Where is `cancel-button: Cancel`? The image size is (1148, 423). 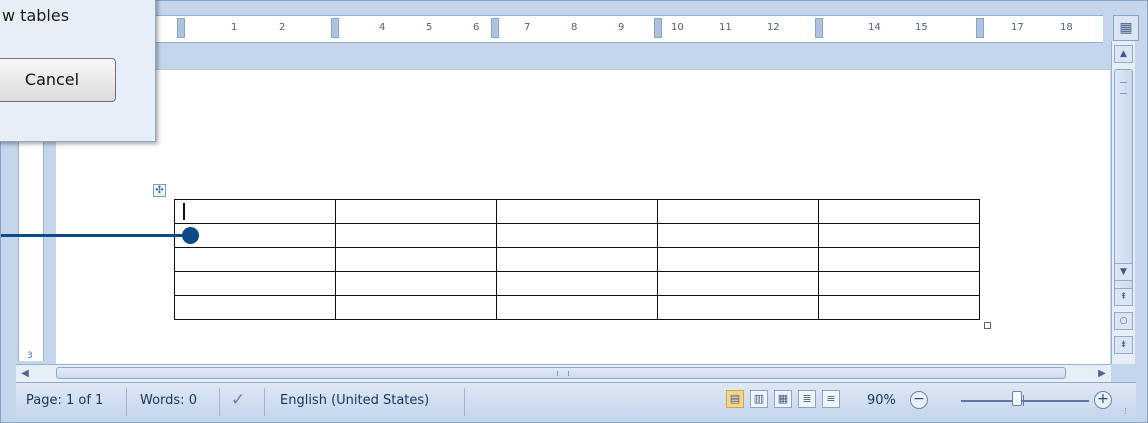
cancel-button: Cancel is located at coordinates (58, 80).